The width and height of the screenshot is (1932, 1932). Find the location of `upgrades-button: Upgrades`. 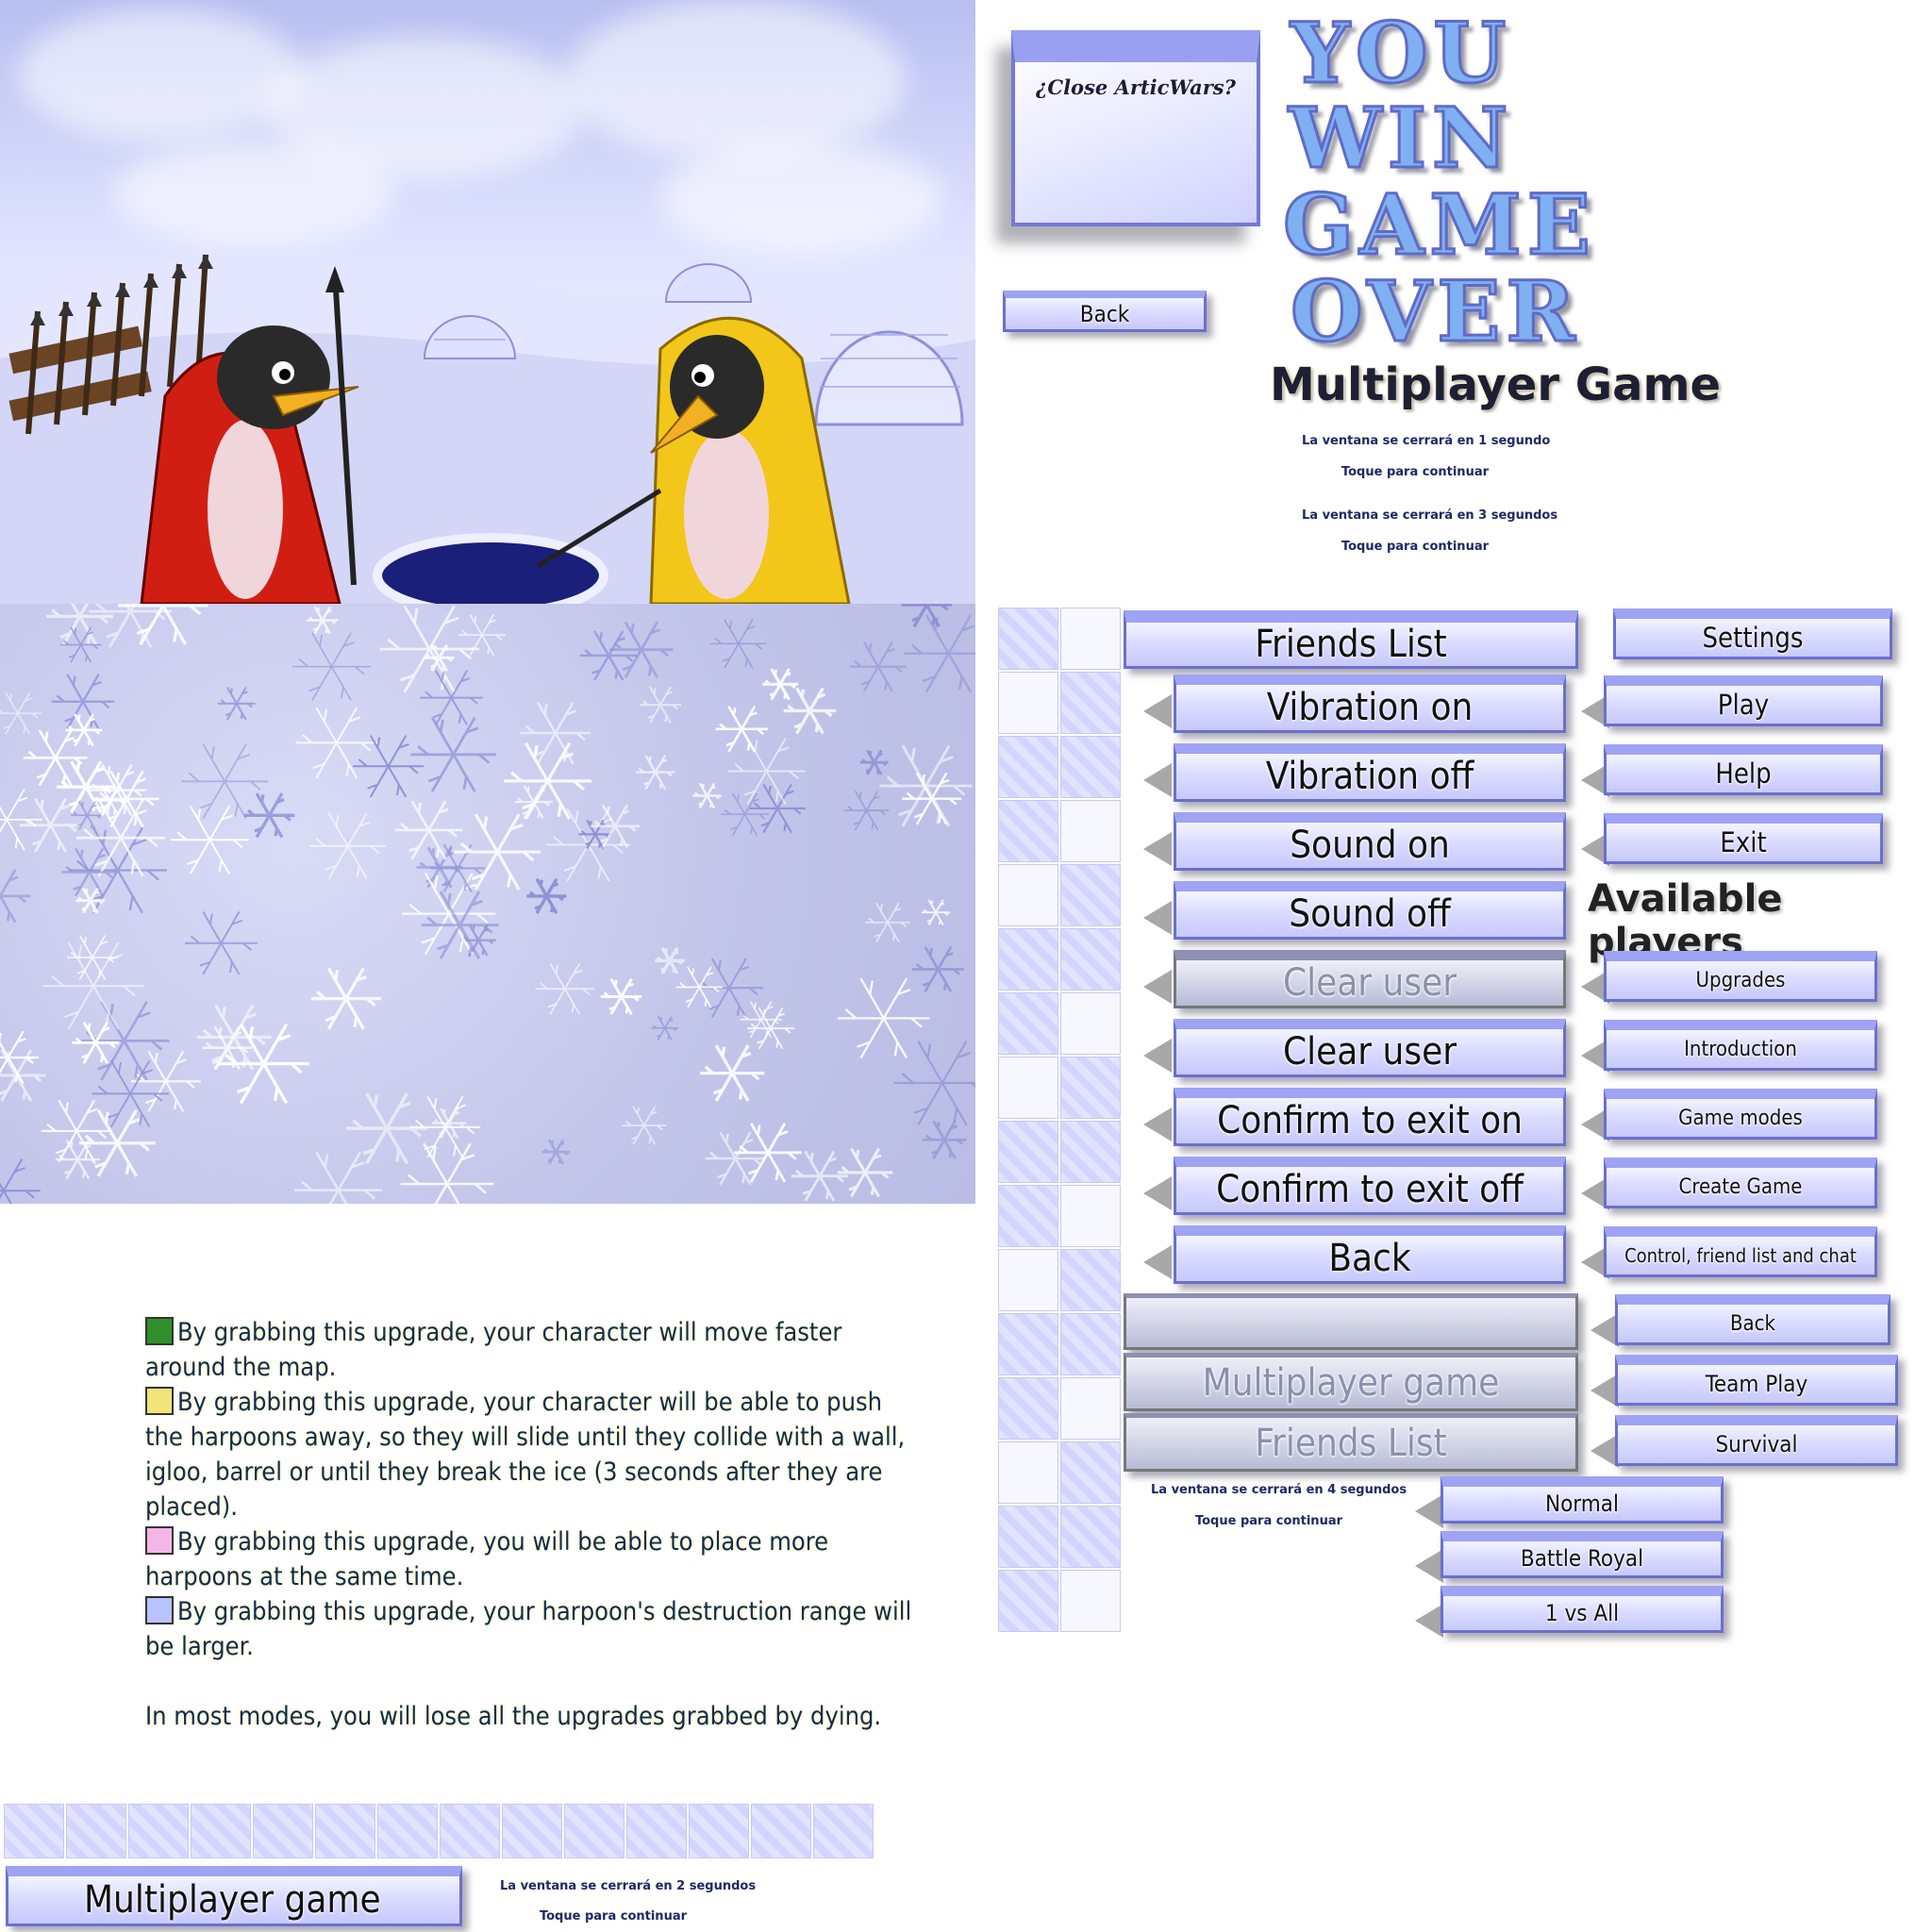

upgrades-button: Upgrades is located at coordinates (1741, 976).